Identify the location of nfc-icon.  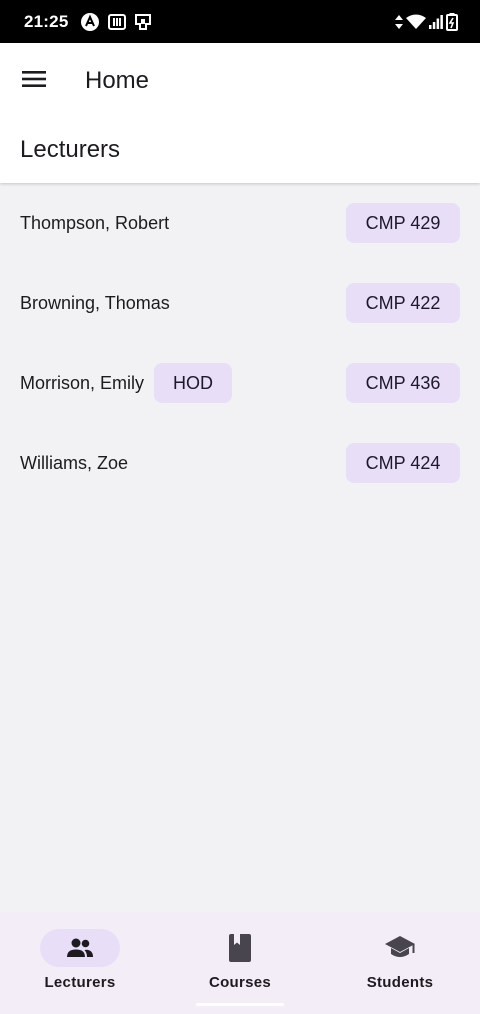
(117, 21).